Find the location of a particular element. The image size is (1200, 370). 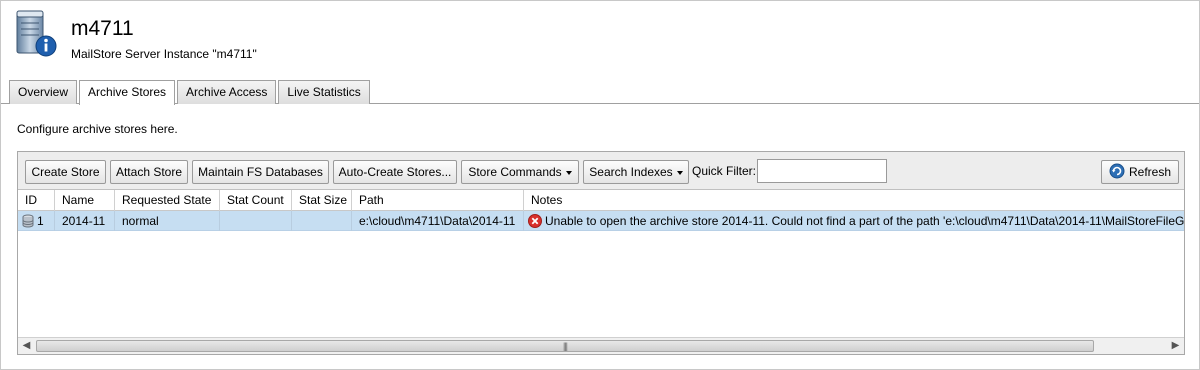

column-header-requested-state: Requested State is located at coordinates (167, 200).